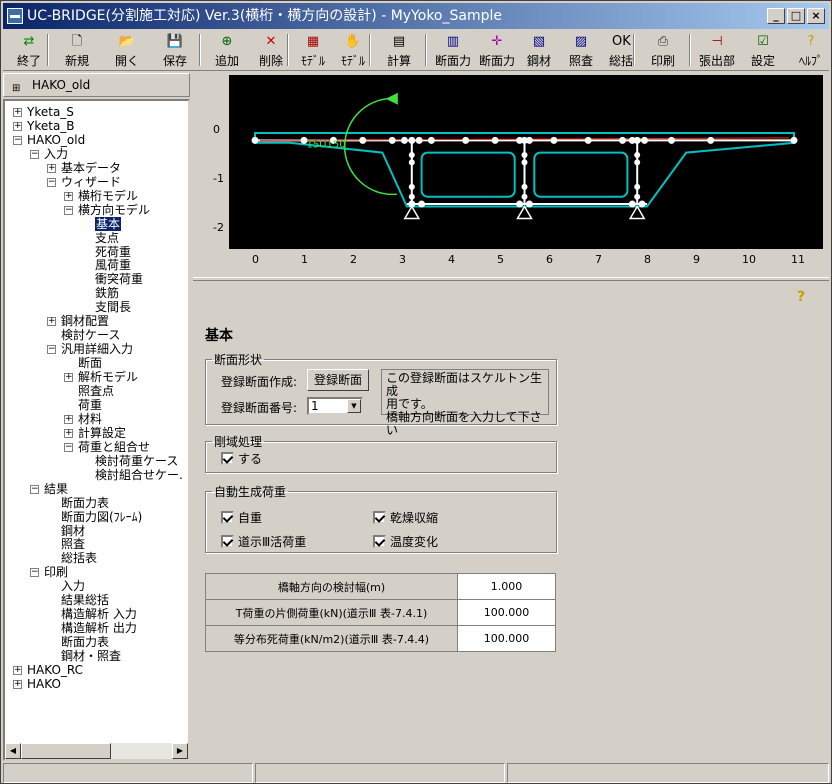 The height and width of the screenshot is (784, 832). I want to click on tree-item: 基本, so click(108, 223).